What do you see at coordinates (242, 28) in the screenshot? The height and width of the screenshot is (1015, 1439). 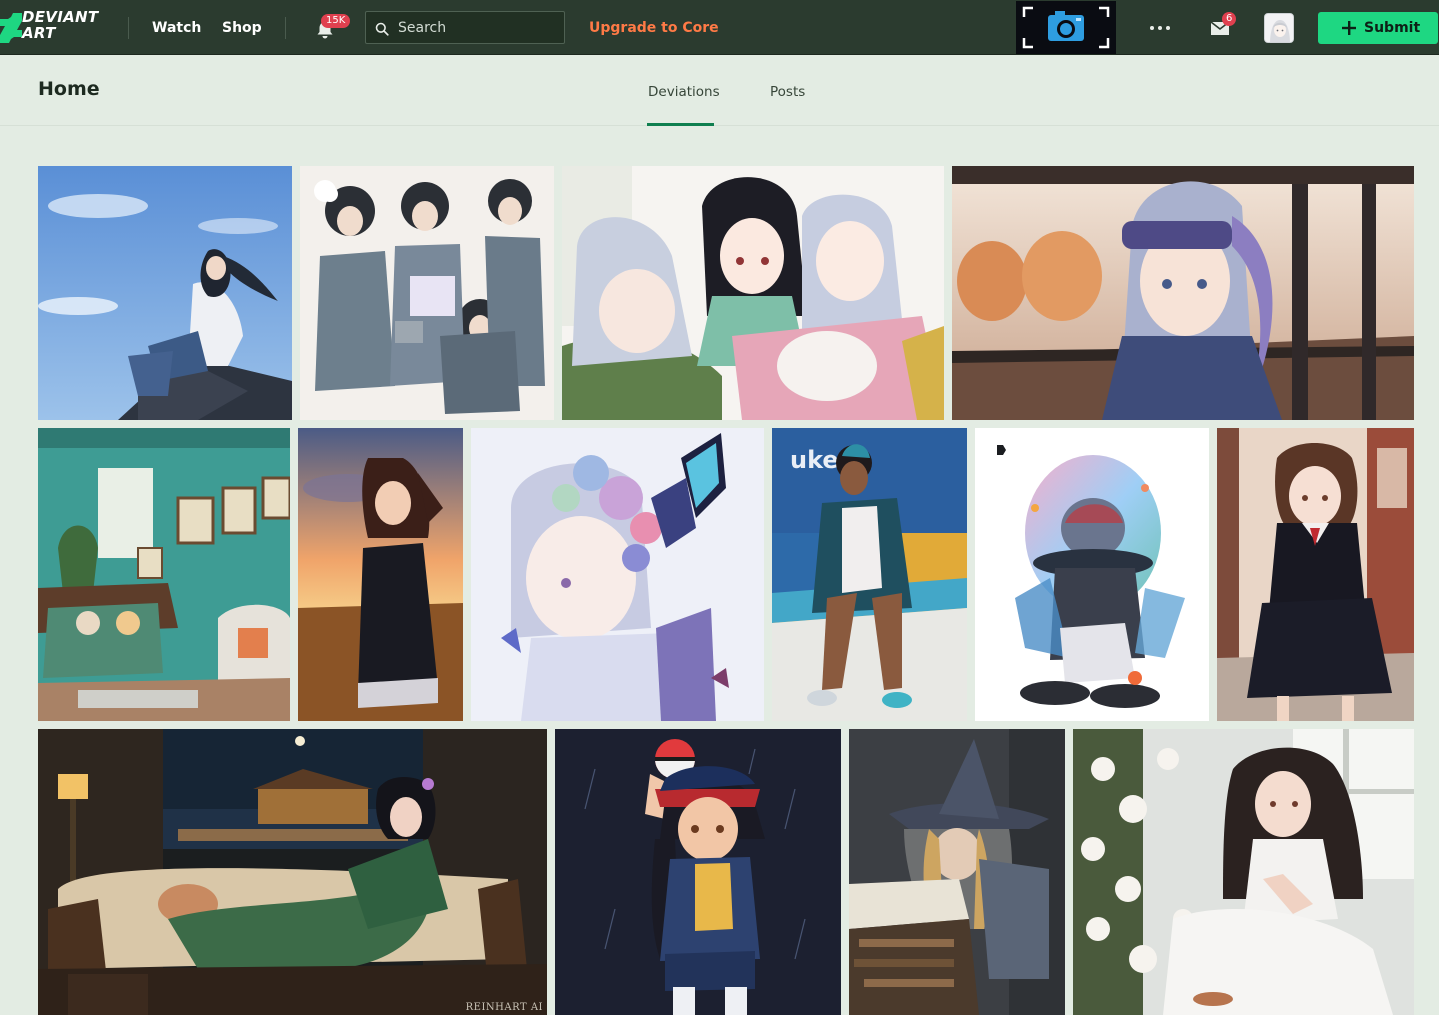 I see `shop-link: Shop` at bounding box center [242, 28].